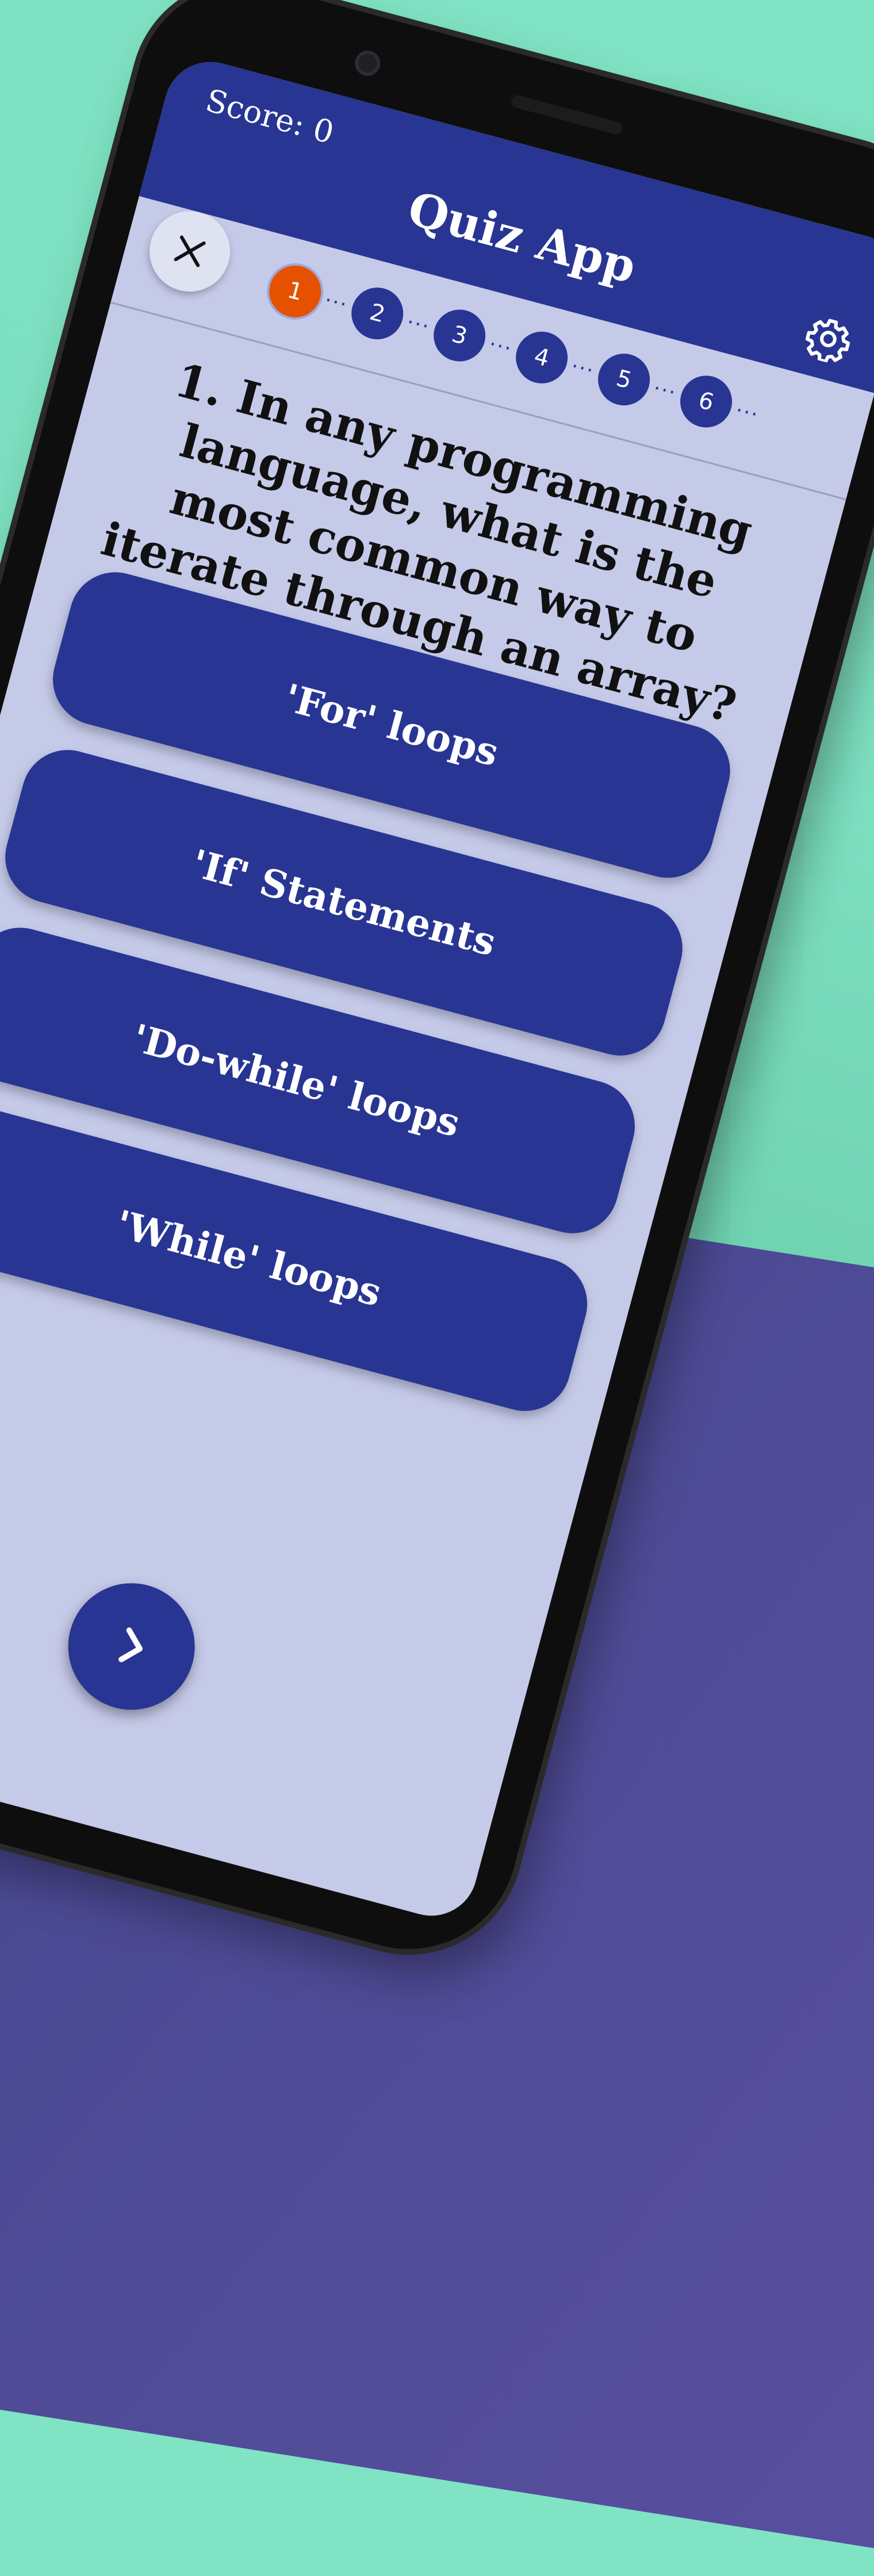  I want to click on step-6: 6, so click(706, 402).